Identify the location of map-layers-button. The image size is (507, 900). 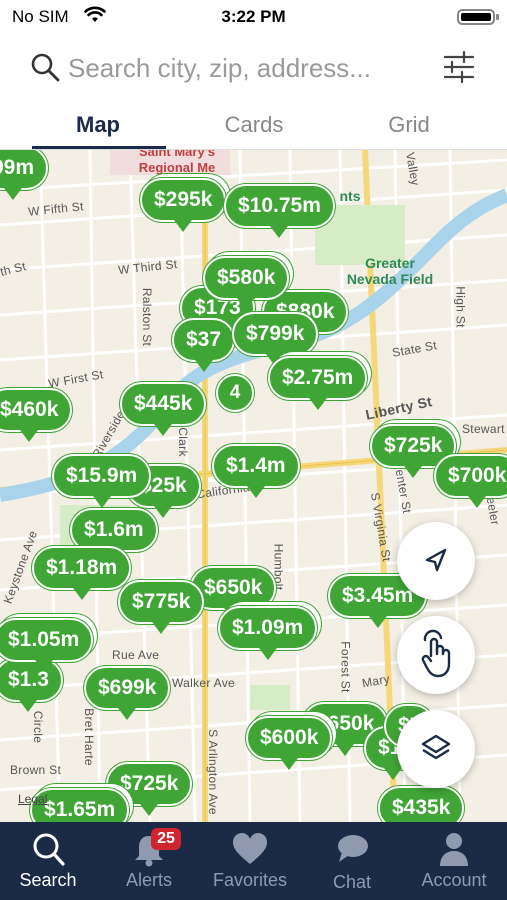
(436, 749).